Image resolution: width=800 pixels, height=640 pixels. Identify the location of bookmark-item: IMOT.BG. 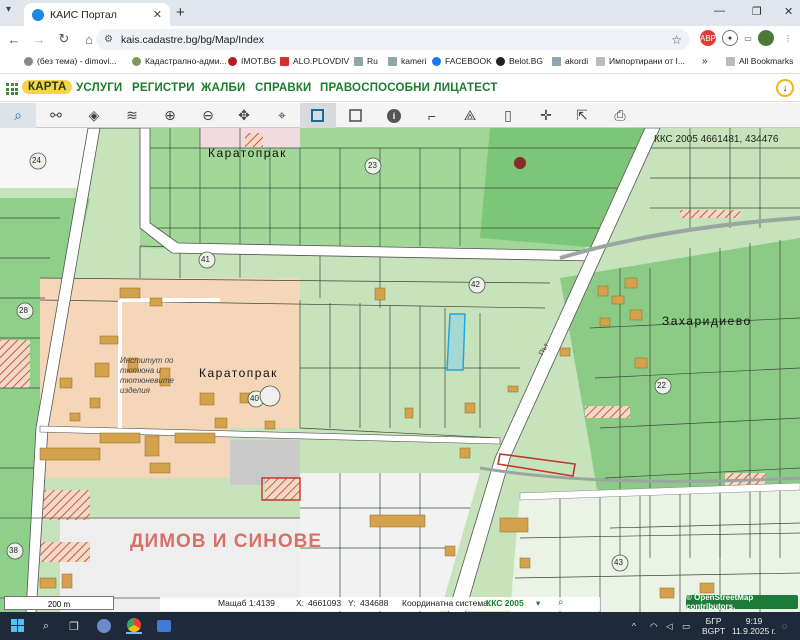
(252, 61).